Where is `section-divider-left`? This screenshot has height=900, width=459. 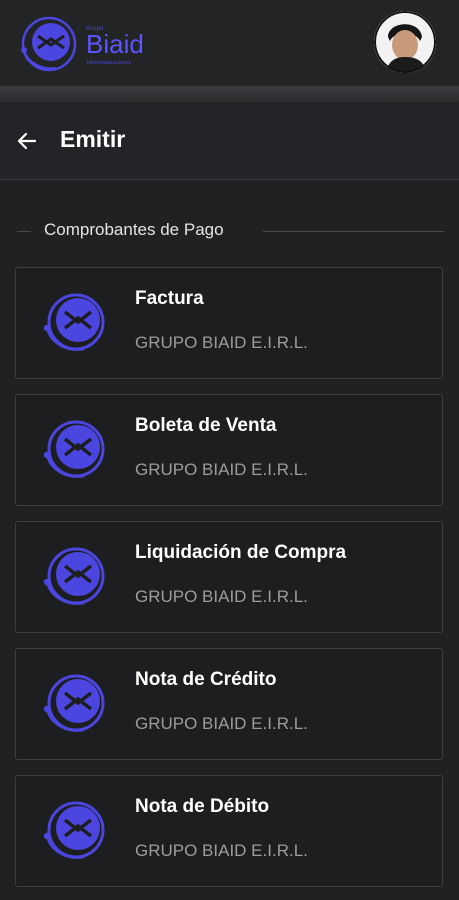 section-divider-left is located at coordinates (24, 231).